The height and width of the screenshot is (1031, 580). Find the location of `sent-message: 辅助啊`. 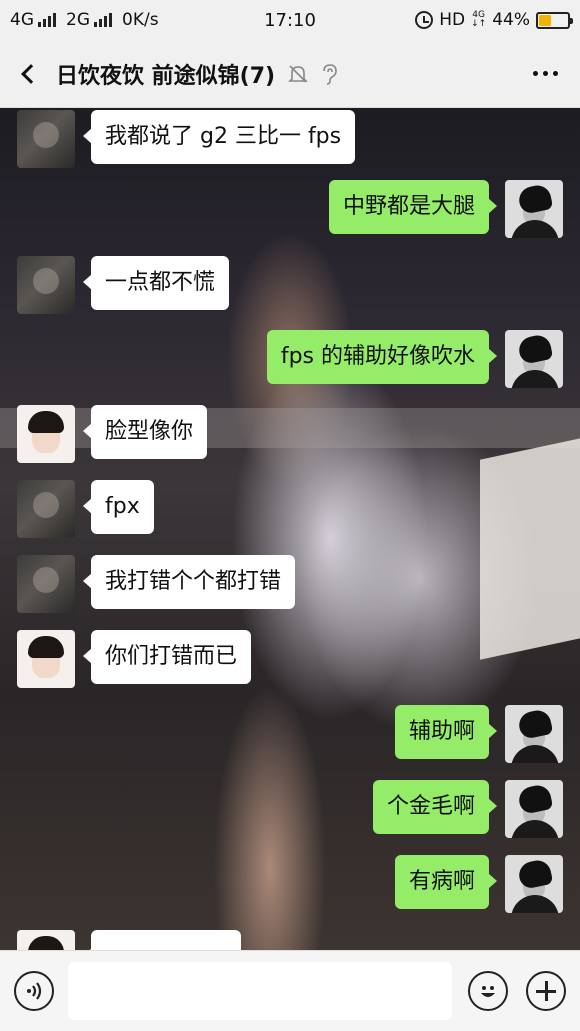

sent-message: 辅助啊 is located at coordinates (478, 734).